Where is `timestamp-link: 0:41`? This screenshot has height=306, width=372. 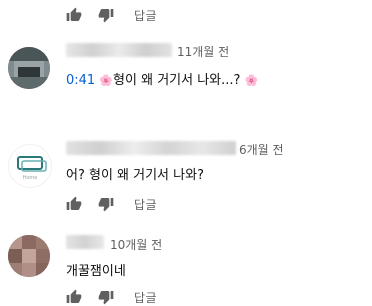
timestamp-link: 0:41 is located at coordinates (80, 80).